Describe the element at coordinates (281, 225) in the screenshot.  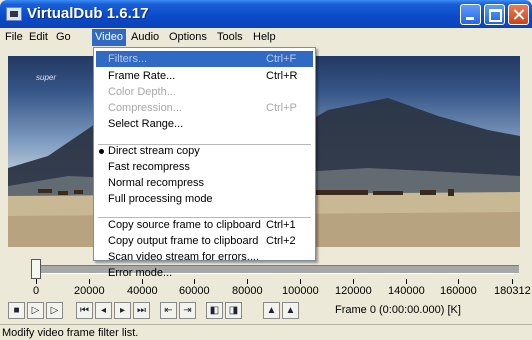
I see `video-menu-item-shortcut: Ctrl+1` at that location.